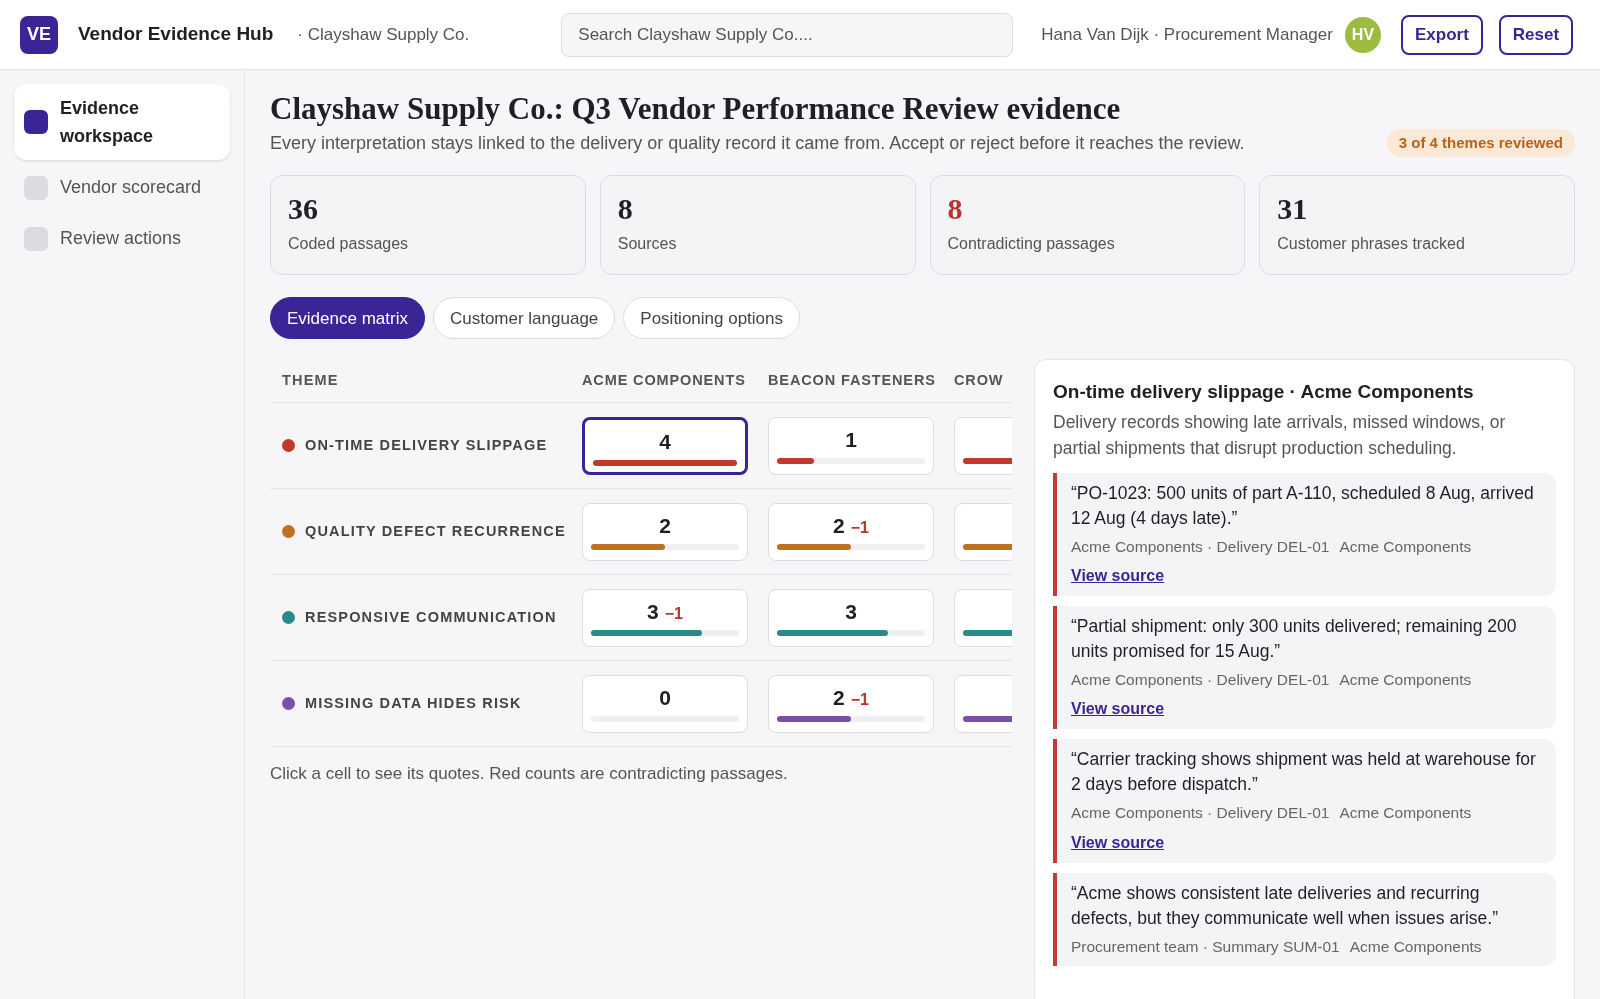  What do you see at coordinates (851, 439) in the screenshot?
I see `cell-count: 1` at bounding box center [851, 439].